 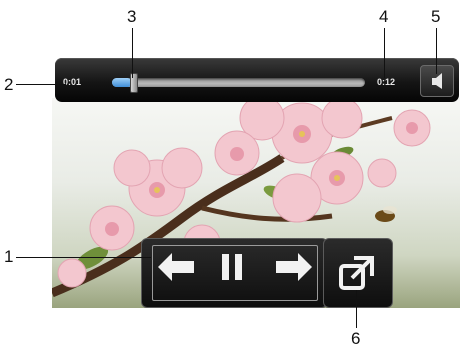 What do you see at coordinates (9, 84) in the screenshot?
I see `callout-2: 2` at bounding box center [9, 84].